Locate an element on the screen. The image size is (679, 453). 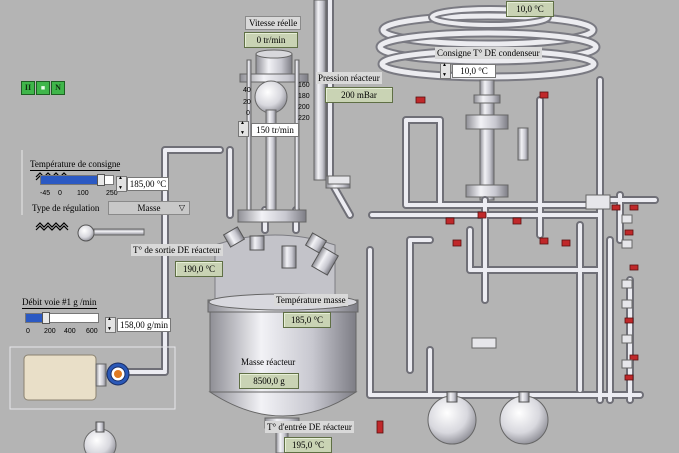
debit-tick: 200 is located at coordinates (50, 331).